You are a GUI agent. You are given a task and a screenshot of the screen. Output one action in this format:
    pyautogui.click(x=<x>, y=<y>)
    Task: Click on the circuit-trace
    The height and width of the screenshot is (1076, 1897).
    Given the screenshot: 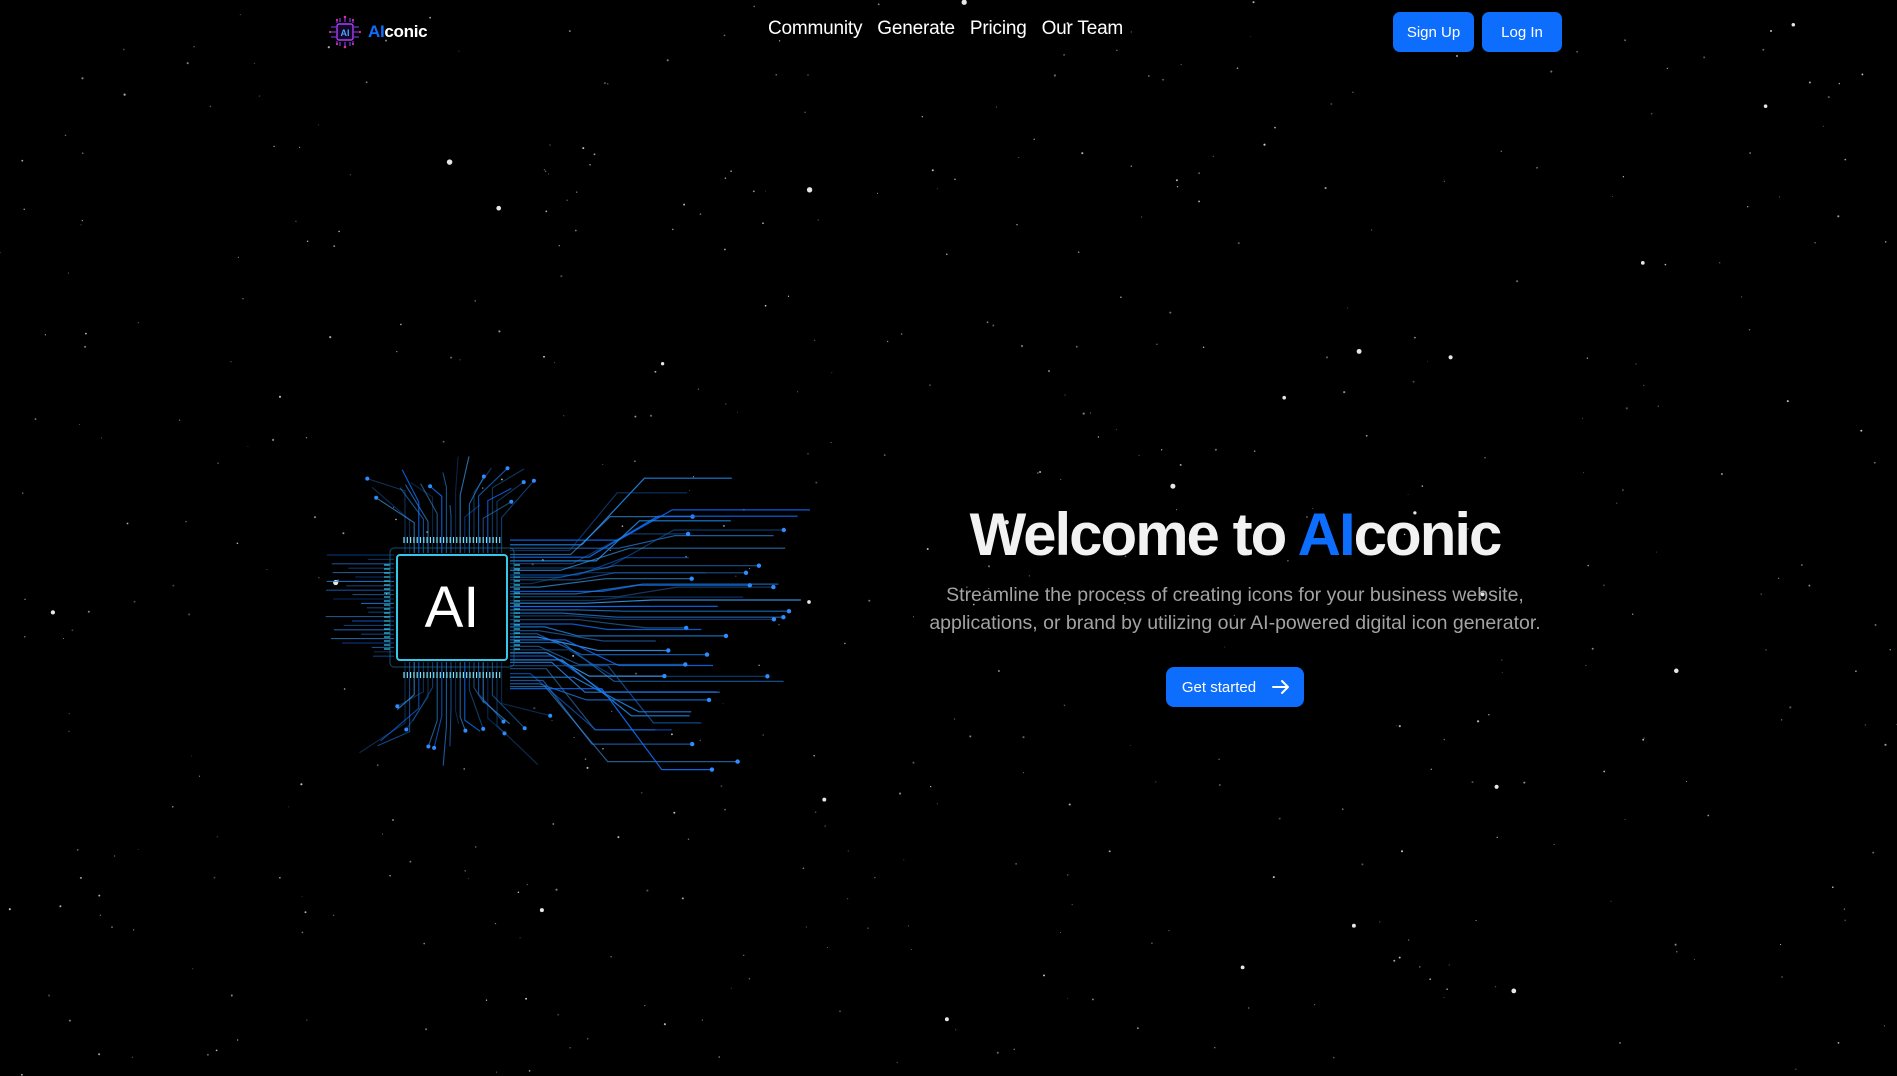 What is the action you would take?
    pyautogui.click(x=472, y=528)
    